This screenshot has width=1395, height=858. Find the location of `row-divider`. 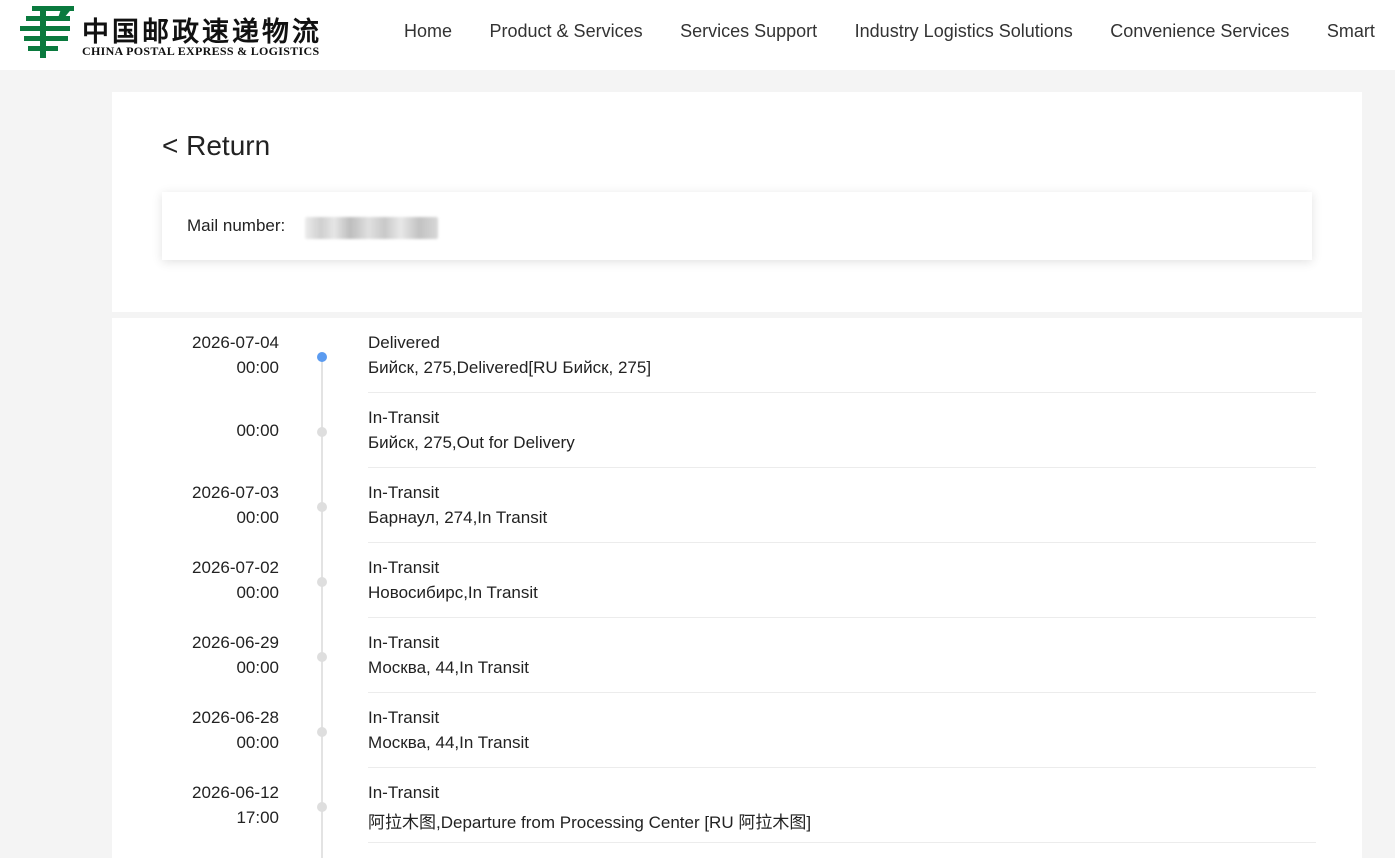

row-divider is located at coordinates (842, 842).